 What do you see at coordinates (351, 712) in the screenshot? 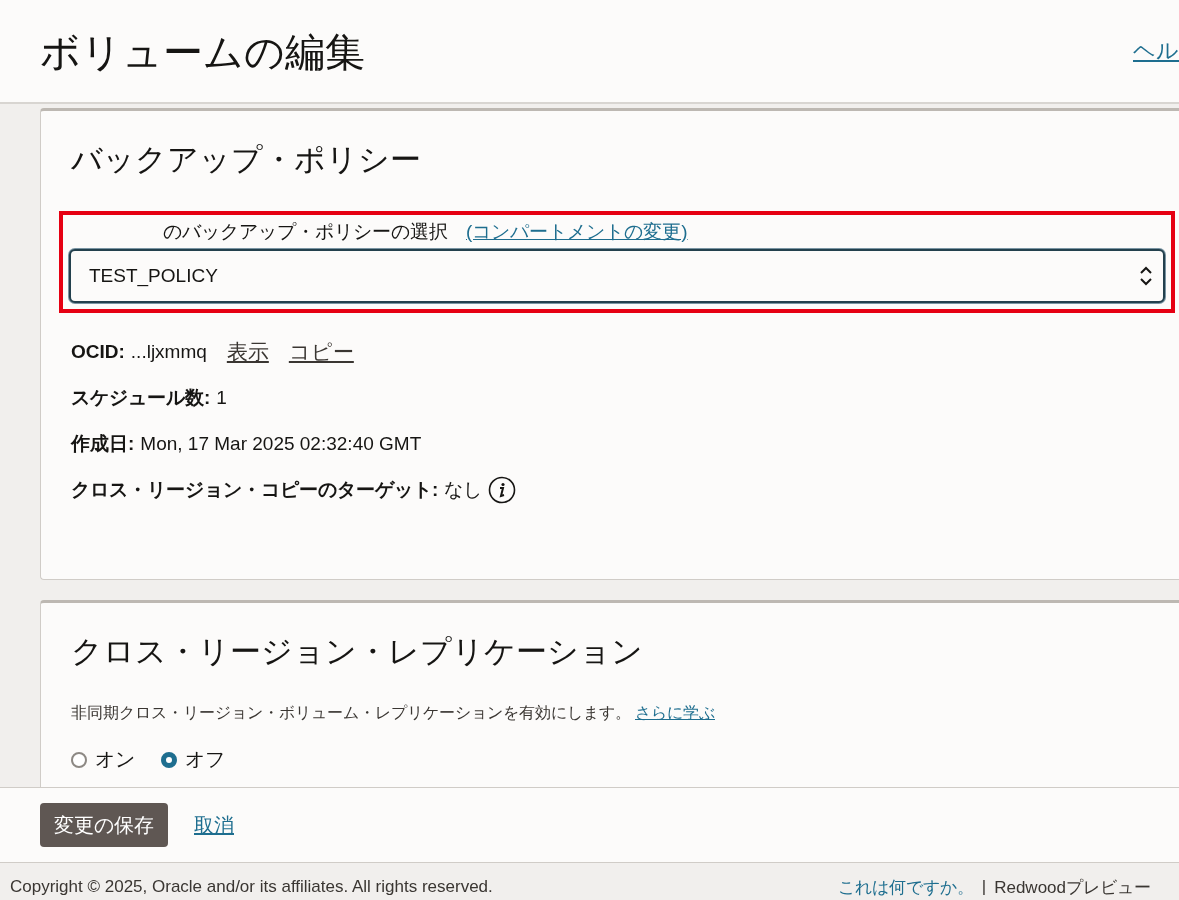
I see `description-text: 非同期クロス・リージョン・ボリューム・レプリケーションを有効にします。` at bounding box center [351, 712].